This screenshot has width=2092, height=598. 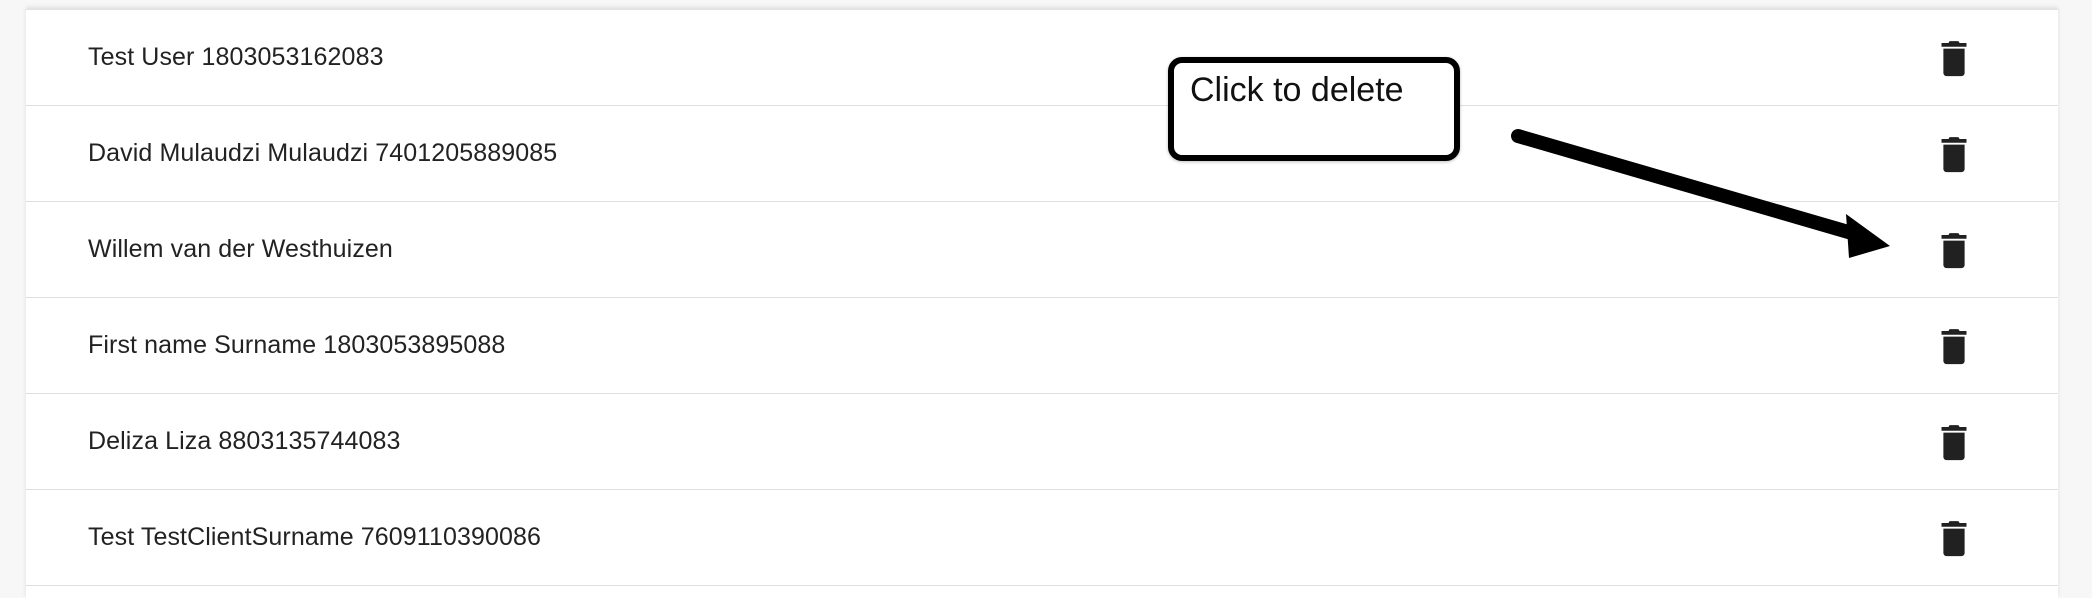 What do you see at coordinates (240, 249) in the screenshot?
I see `list-item-label: Willem van der Westhuizen` at bounding box center [240, 249].